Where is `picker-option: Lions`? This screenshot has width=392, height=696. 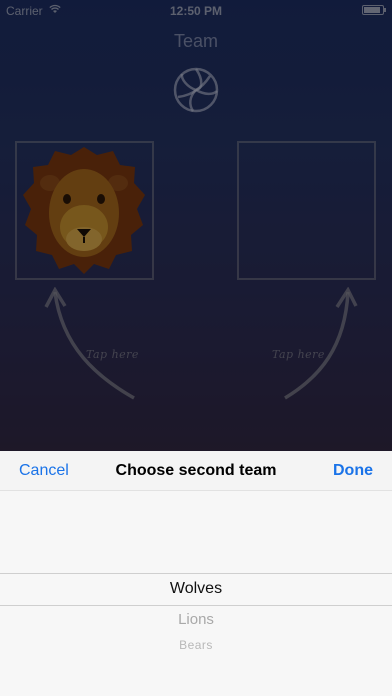
picker-option: Lions is located at coordinates (196, 619).